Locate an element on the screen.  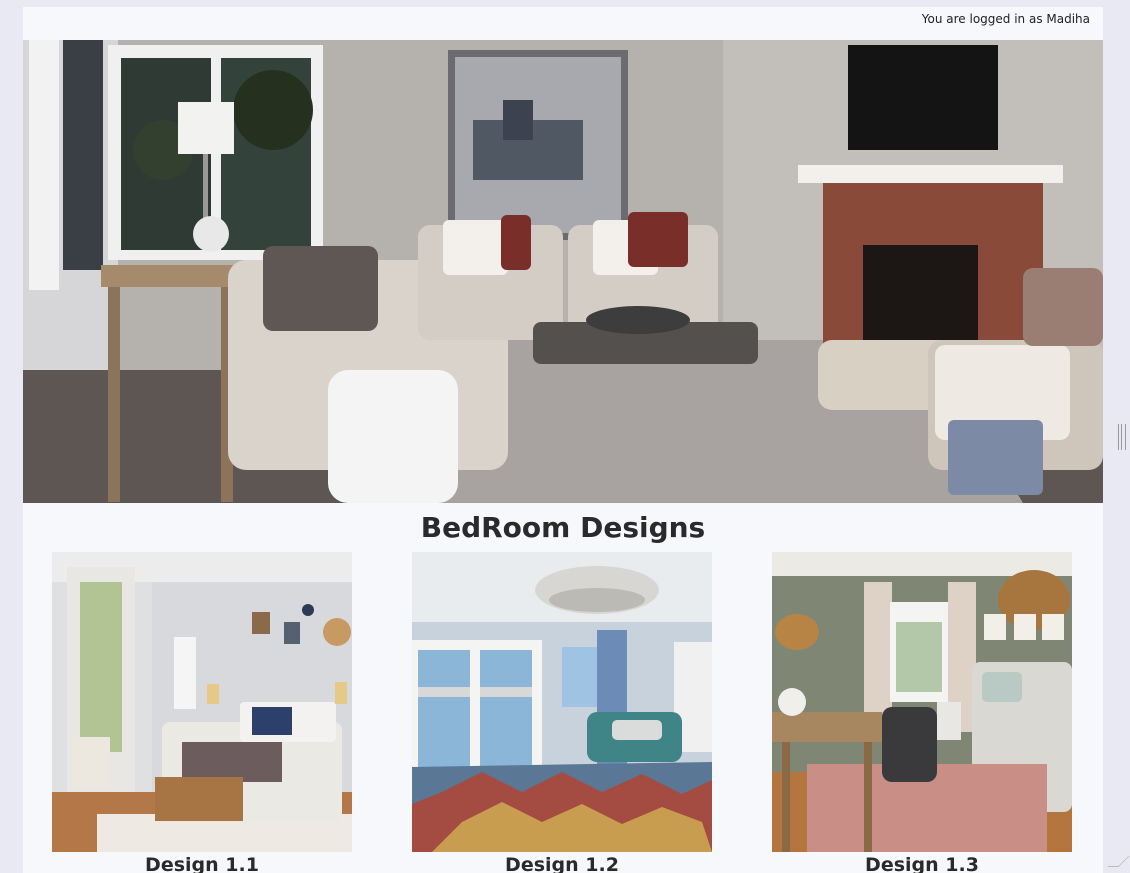
design-caption: Design 1.2 is located at coordinates (562, 863).